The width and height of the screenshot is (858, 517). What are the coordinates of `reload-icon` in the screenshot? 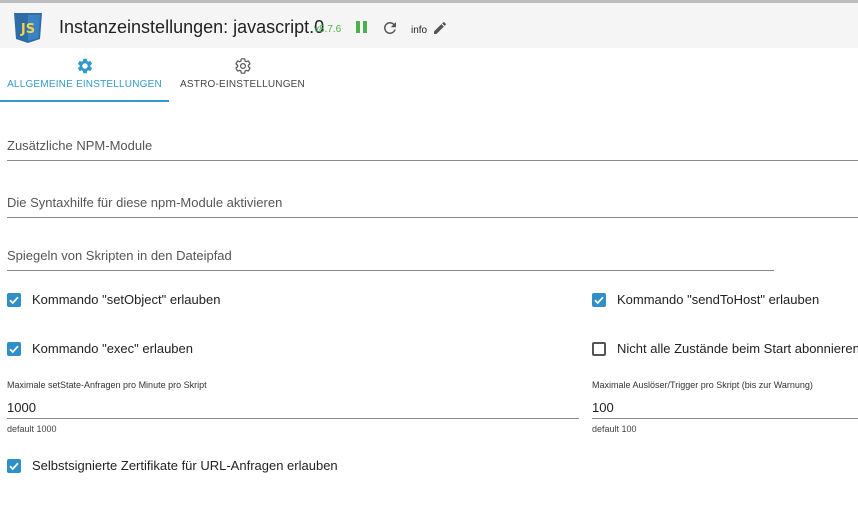 It's located at (389, 27).